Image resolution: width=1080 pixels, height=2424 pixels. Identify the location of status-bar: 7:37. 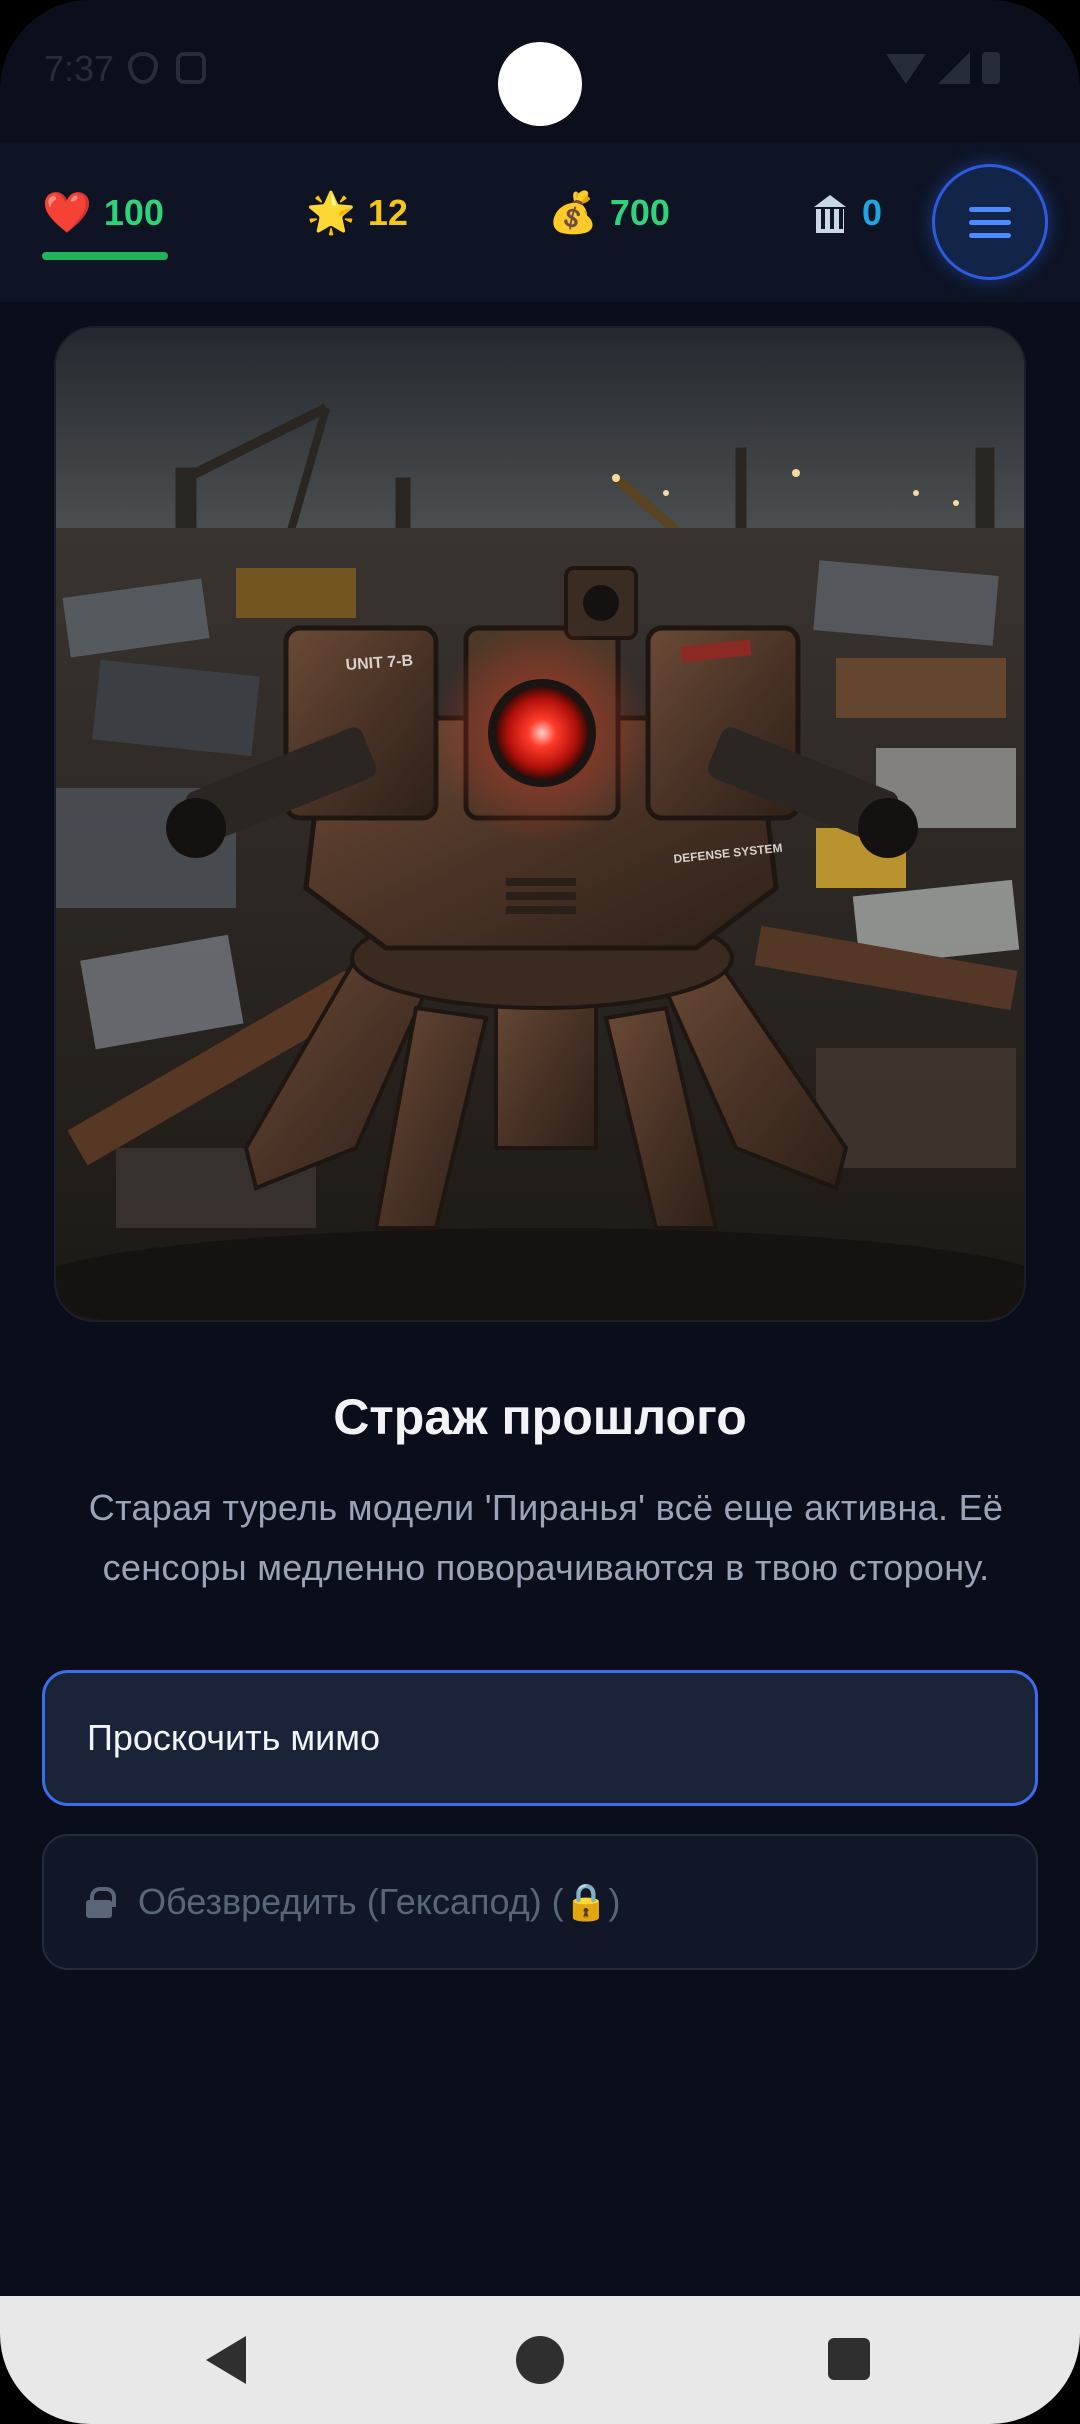
(540, 71).